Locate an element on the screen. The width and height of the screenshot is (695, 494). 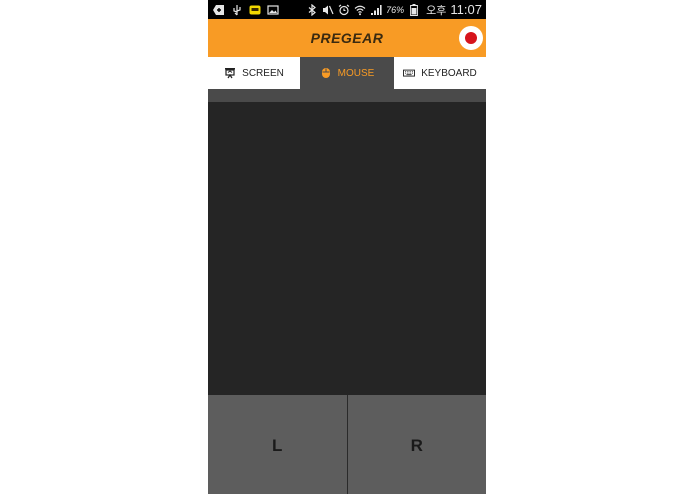
record-button is located at coordinates (471, 38).